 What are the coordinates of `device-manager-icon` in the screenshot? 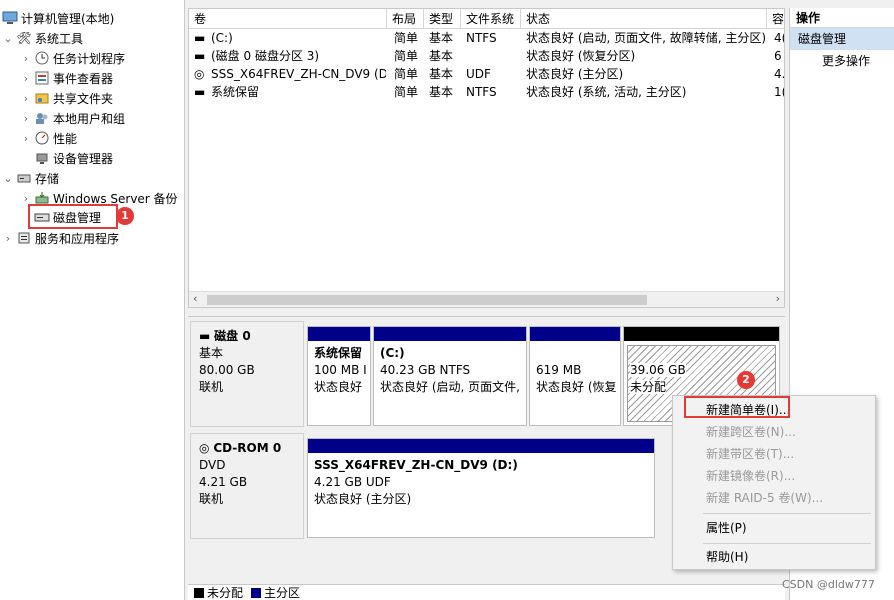 It's located at (42, 158).